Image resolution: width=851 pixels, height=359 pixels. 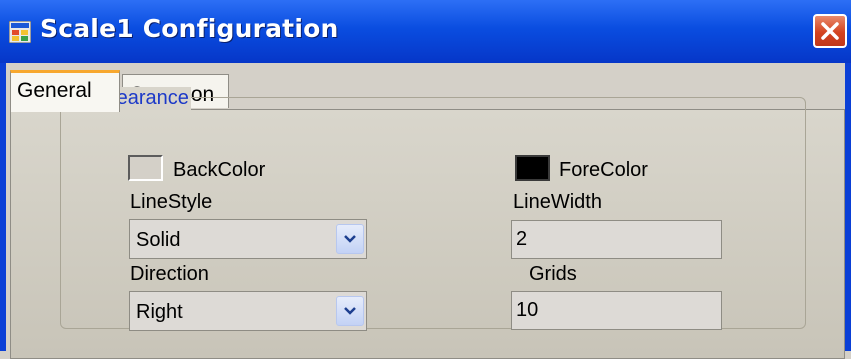 I want to click on direction-select: Right, so click(x=248, y=311).